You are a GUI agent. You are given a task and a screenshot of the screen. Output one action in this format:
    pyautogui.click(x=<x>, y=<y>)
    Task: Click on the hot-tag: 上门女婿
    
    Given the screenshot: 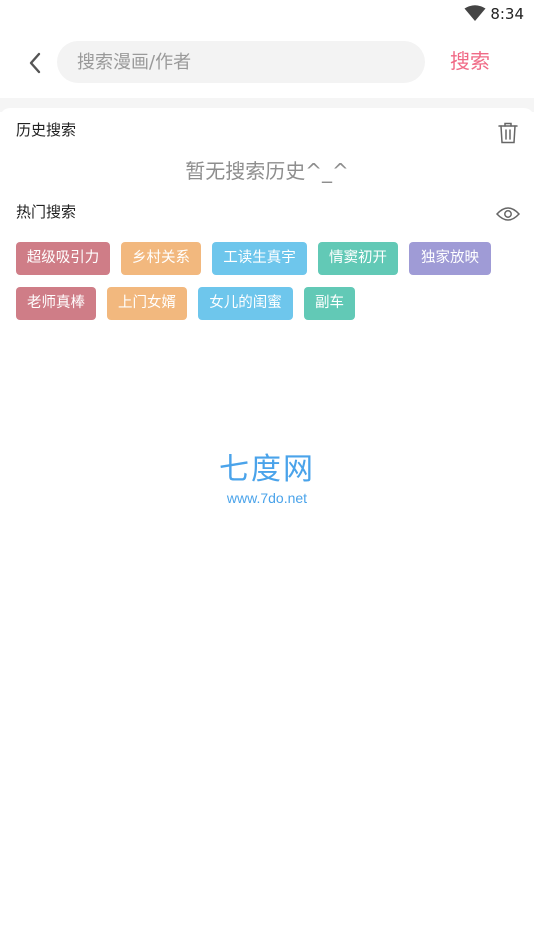 What is the action you would take?
    pyautogui.click(x=147, y=303)
    